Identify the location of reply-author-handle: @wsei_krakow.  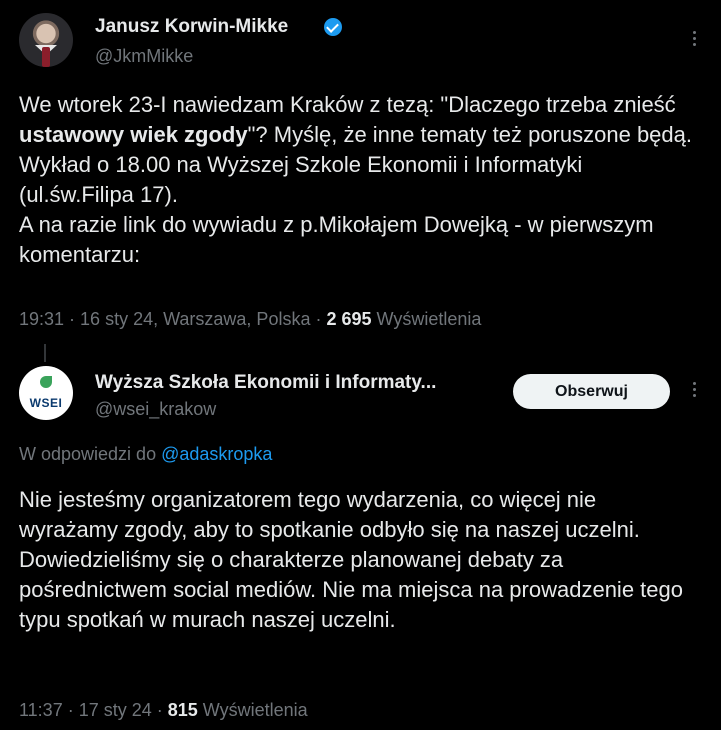
(155, 409).